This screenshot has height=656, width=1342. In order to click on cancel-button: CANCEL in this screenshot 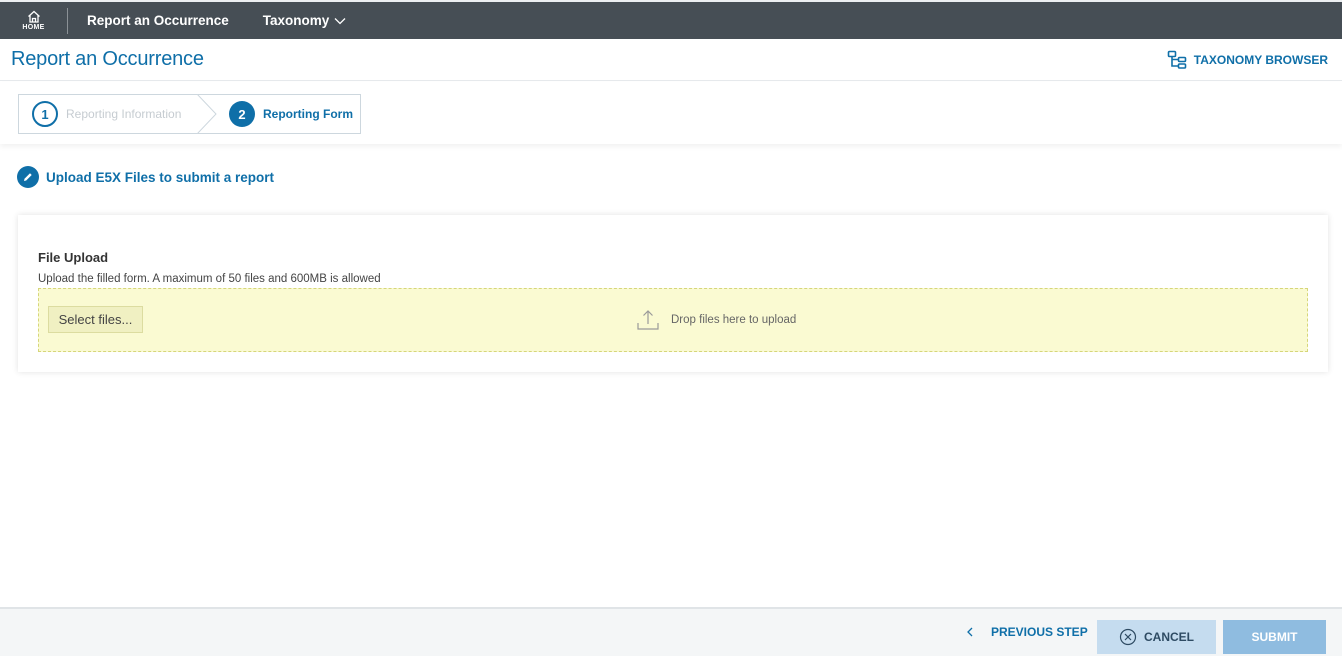, I will do `click(1156, 637)`.